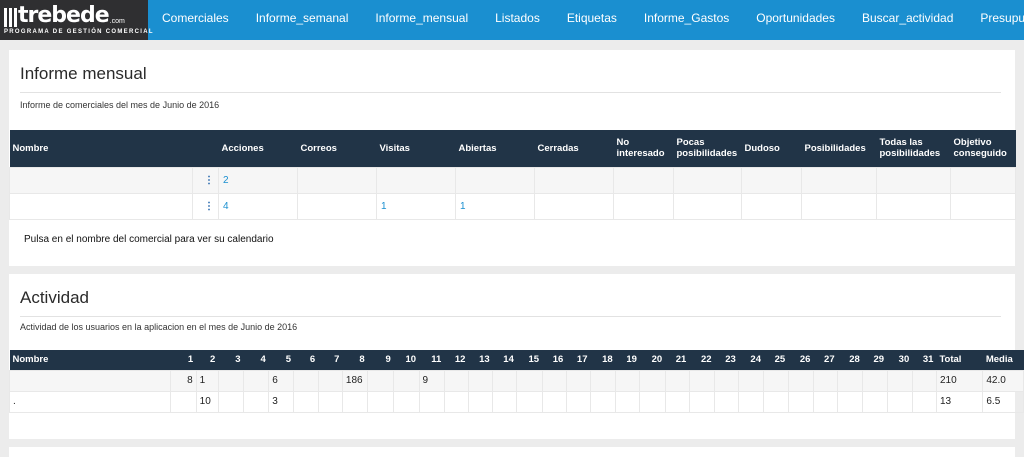  Describe the element at coordinates (83, 73) in the screenshot. I see `monthly-title: Informe mensual` at that location.